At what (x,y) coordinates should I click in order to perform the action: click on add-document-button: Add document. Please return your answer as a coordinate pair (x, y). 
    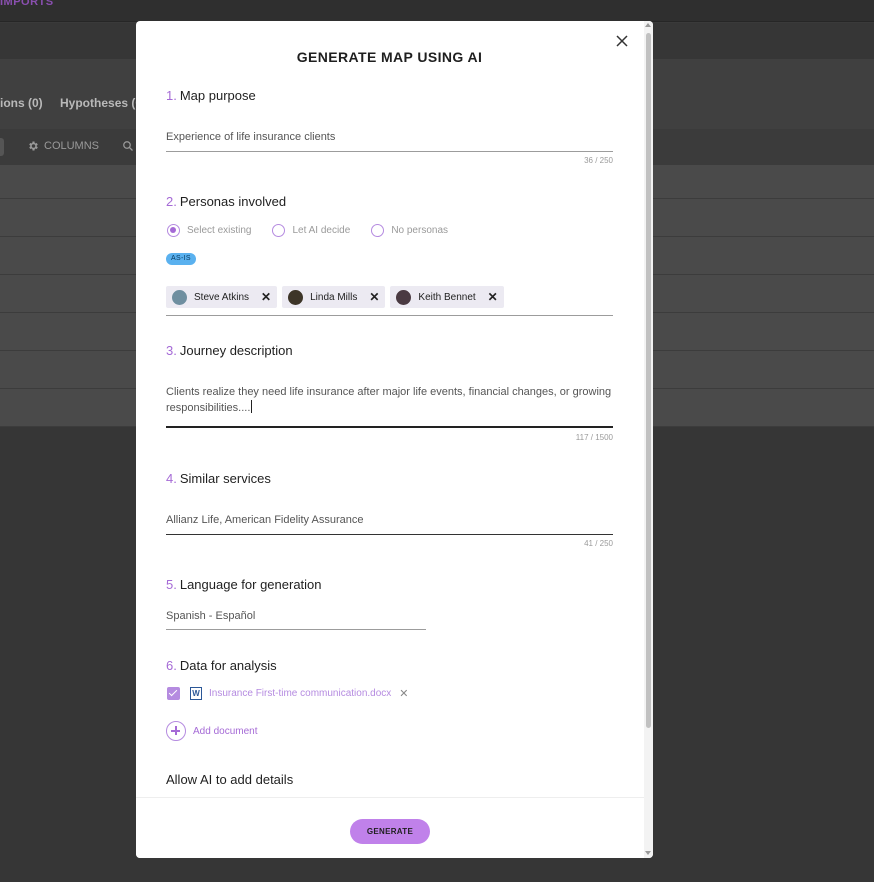
    Looking at the image, I should click on (212, 731).